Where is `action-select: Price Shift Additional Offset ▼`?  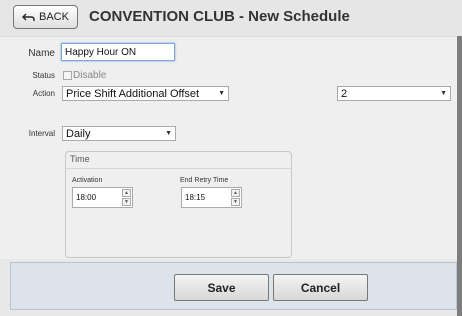 action-select: Price Shift Additional Offset ▼ is located at coordinates (145, 93).